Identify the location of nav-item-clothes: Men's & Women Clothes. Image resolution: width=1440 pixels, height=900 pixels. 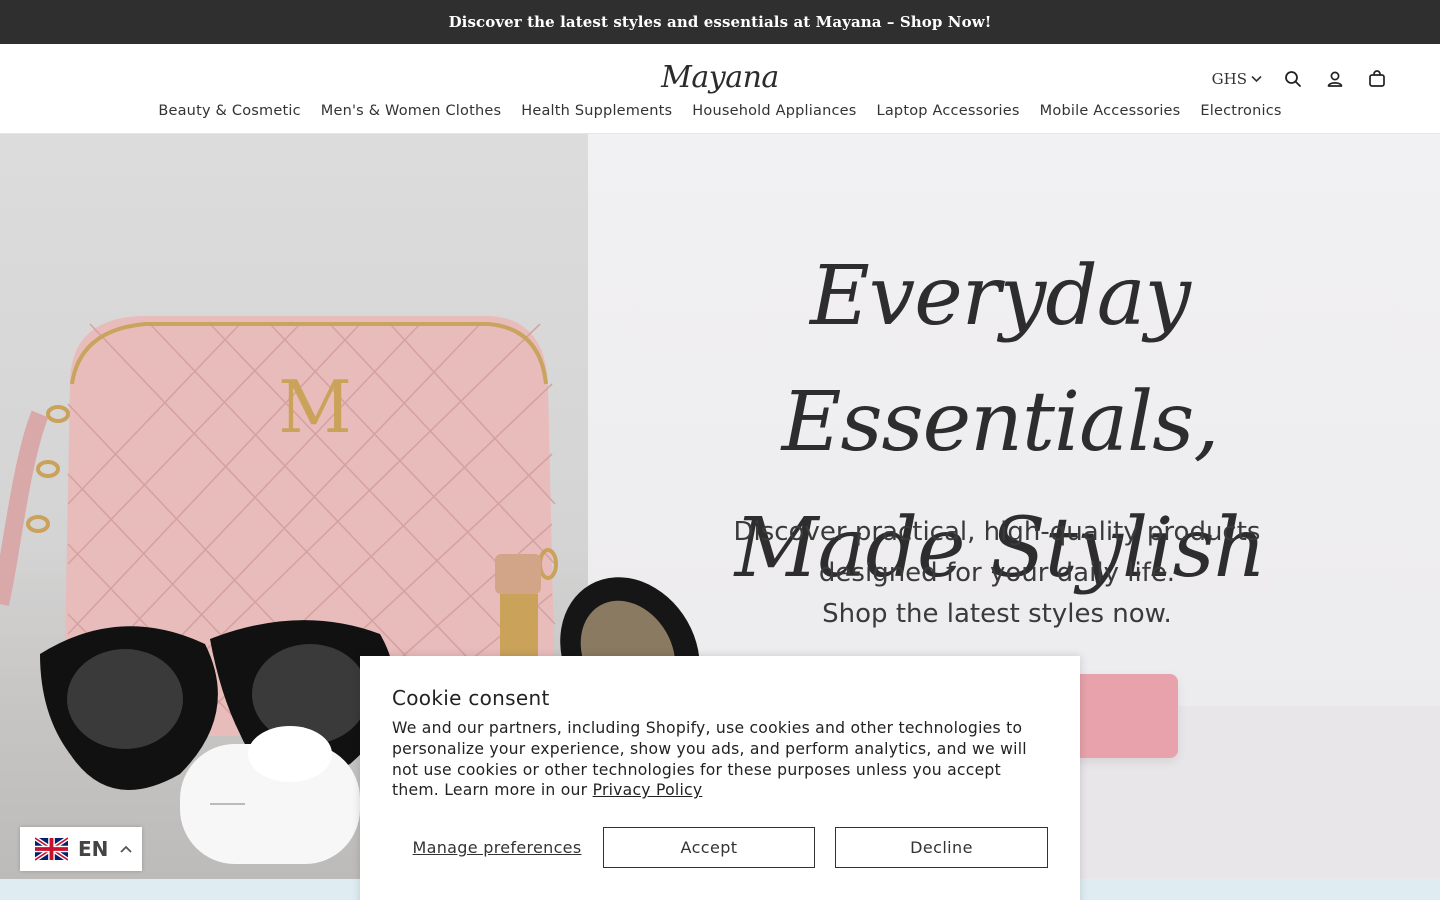
(411, 111).